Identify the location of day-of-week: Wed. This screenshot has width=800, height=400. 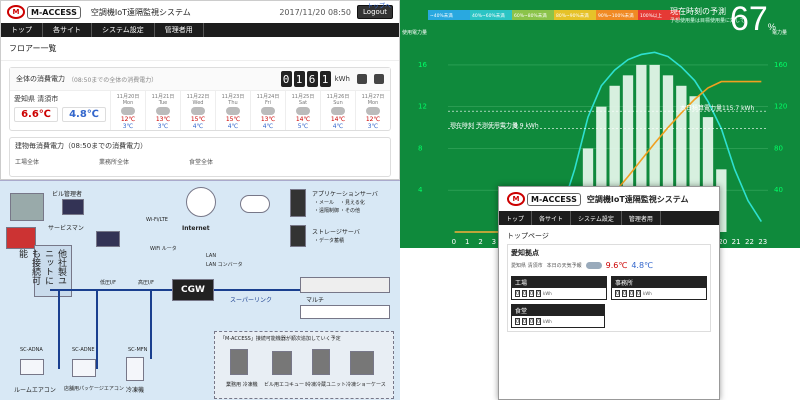
(198, 103).